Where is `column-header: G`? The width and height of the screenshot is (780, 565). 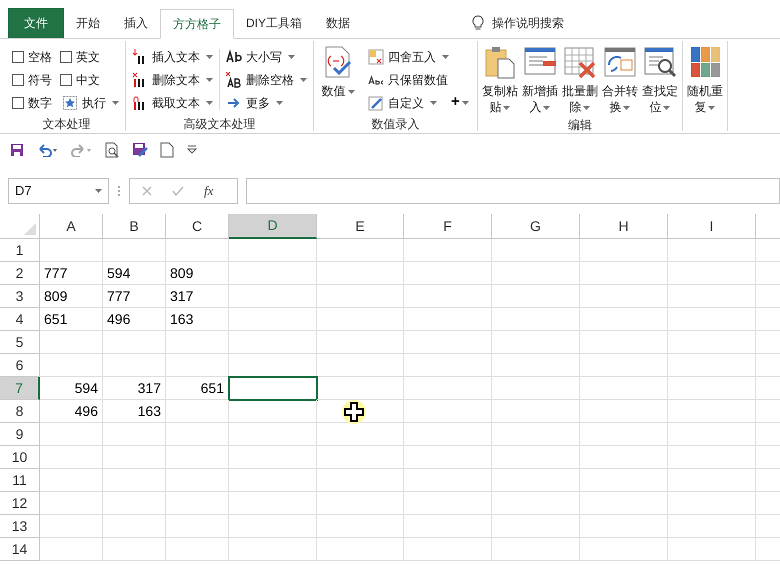
column-header: G is located at coordinates (536, 226).